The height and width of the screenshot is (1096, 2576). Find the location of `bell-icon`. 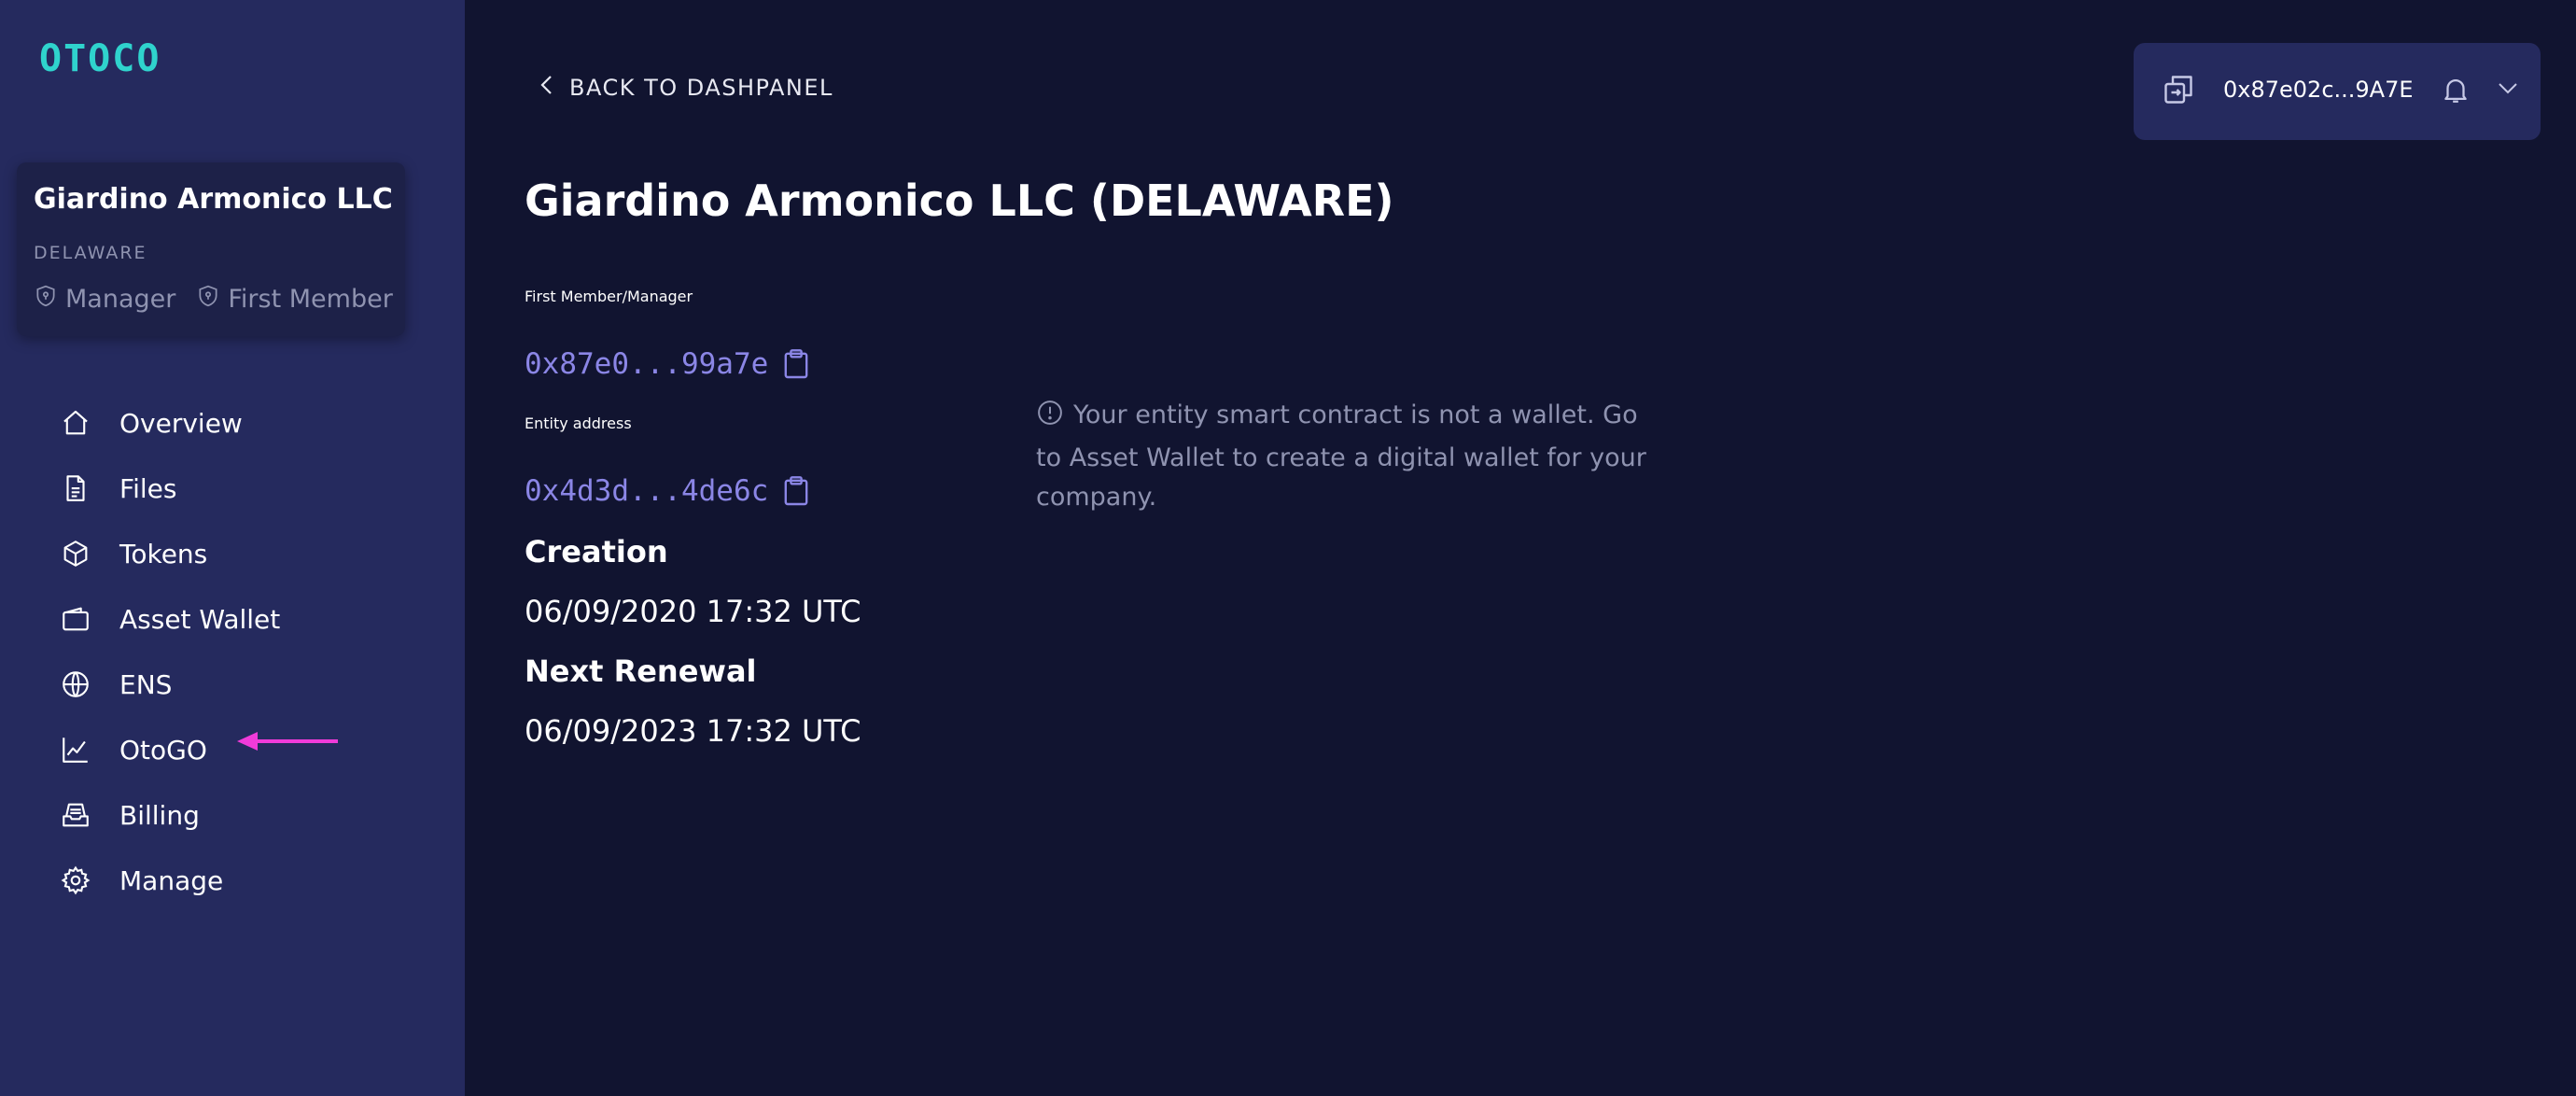

bell-icon is located at coordinates (2455, 89).